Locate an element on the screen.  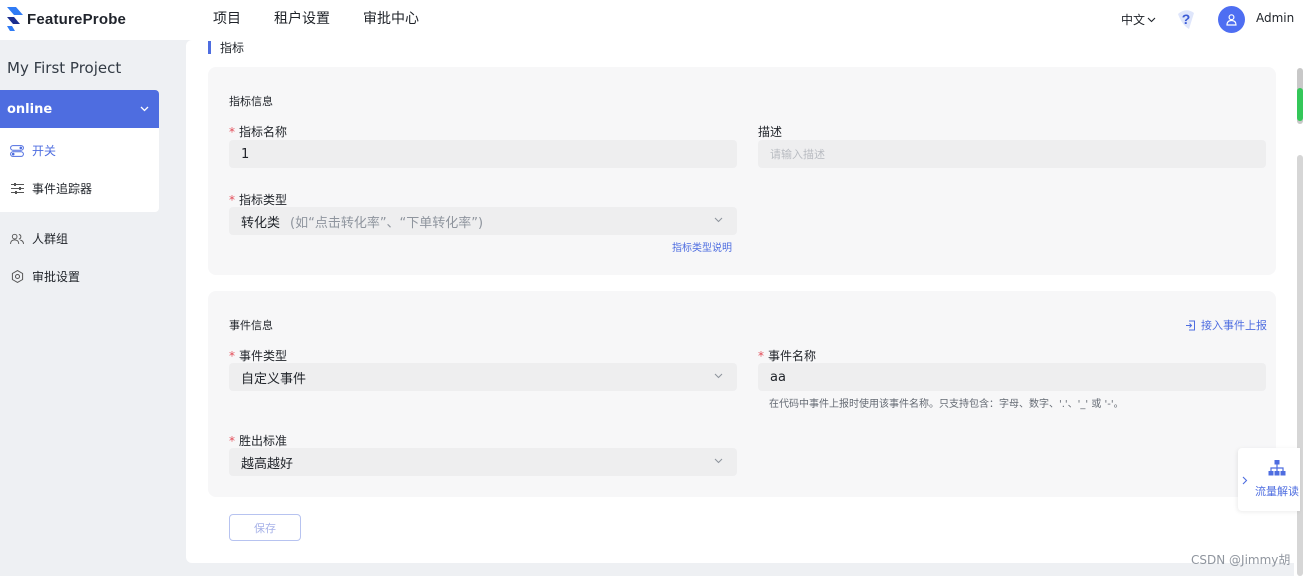
environment-label: online is located at coordinates (30, 109).